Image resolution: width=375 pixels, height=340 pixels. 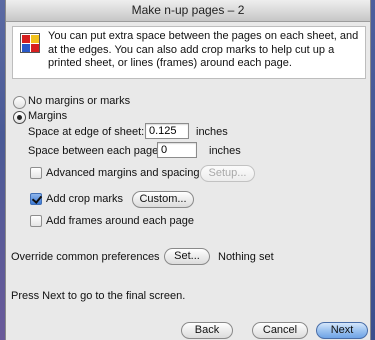 What do you see at coordinates (36, 173) in the screenshot?
I see `advanced-margins-checkbox` at bounding box center [36, 173].